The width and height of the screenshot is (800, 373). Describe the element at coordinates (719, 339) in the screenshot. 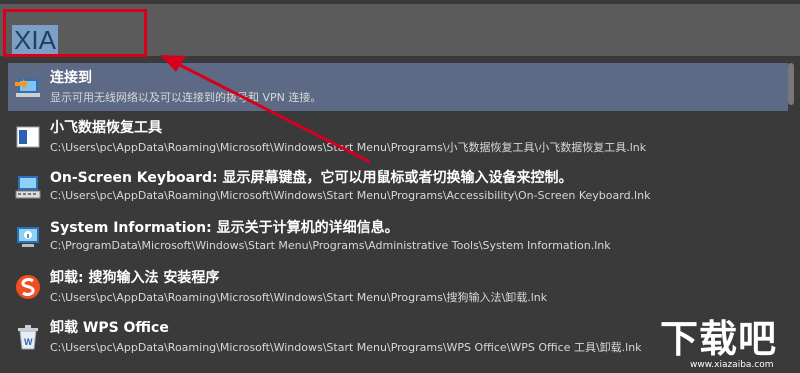

I see `watermark-title: 下载吧` at that location.